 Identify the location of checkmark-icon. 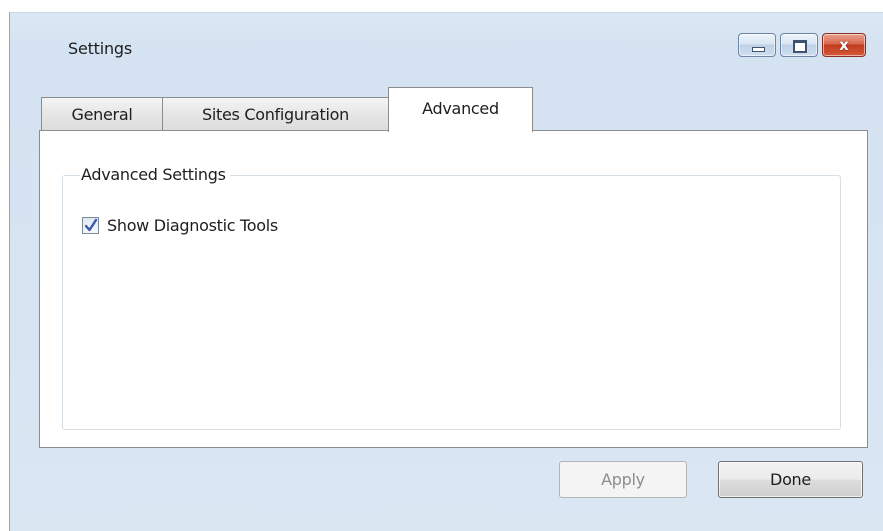
(91, 225).